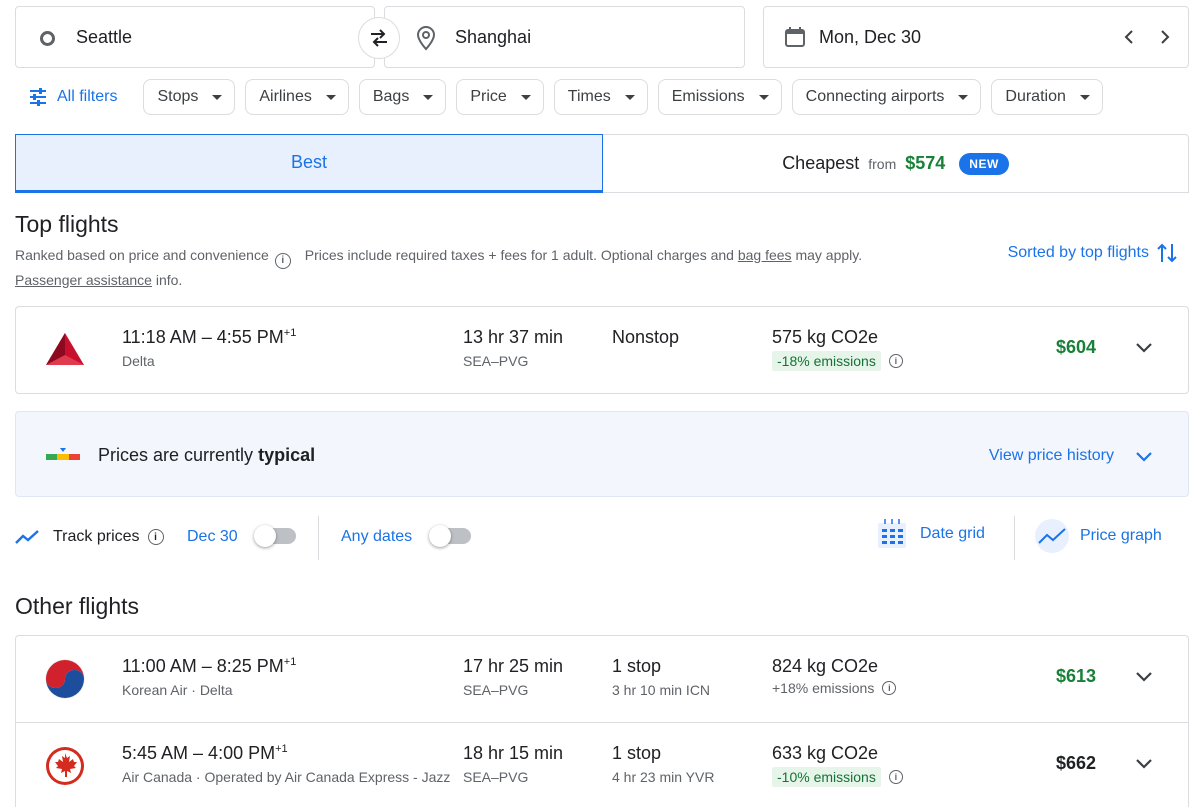 The height and width of the screenshot is (807, 1200). Describe the element at coordinates (205, 753) in the screenshot. I see `flight-times: 5:45 AM – 4:00 PM+1` at that location.